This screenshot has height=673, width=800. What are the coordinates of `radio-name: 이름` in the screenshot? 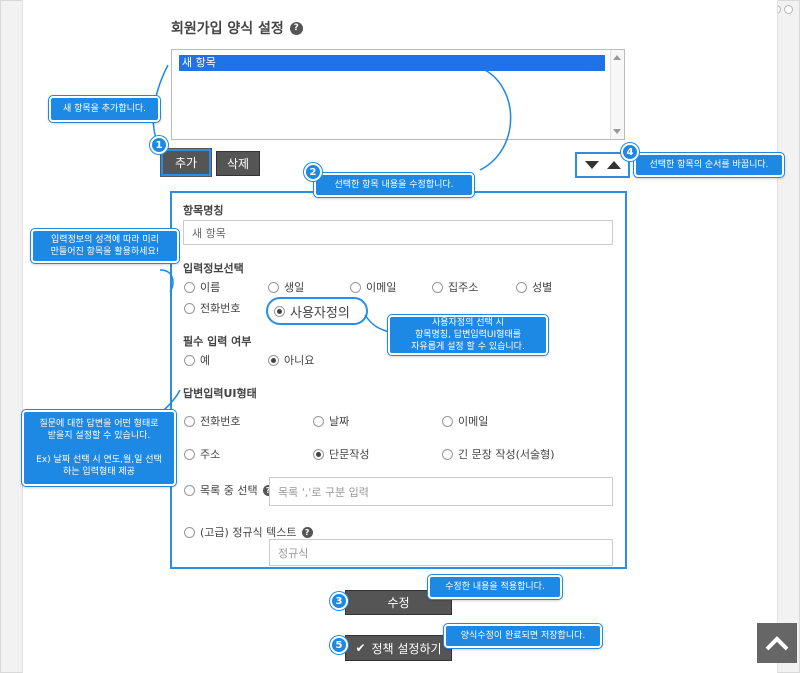 It's located at (202, 287).